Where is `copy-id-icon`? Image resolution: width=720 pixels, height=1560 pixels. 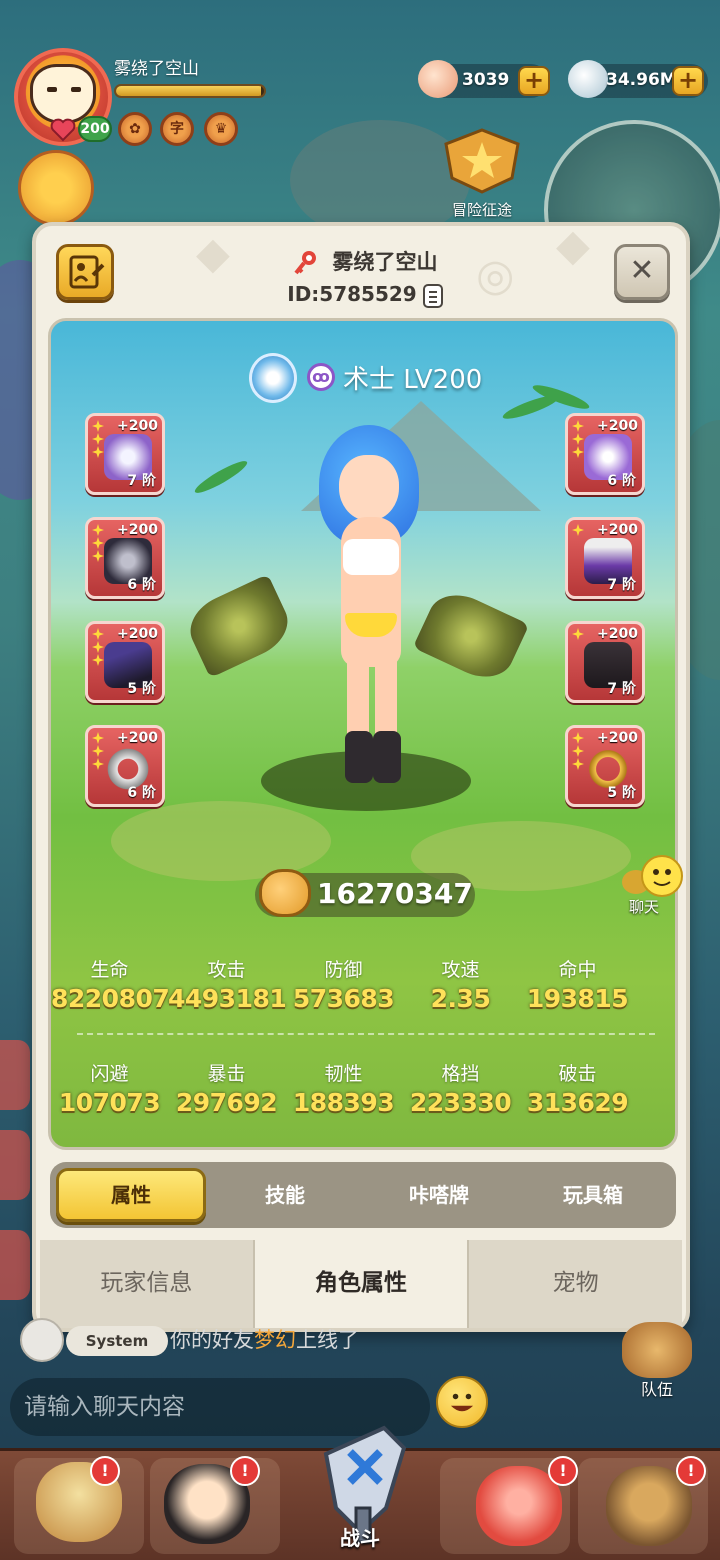
copy-id-icon is located at coordinates (432, 295).